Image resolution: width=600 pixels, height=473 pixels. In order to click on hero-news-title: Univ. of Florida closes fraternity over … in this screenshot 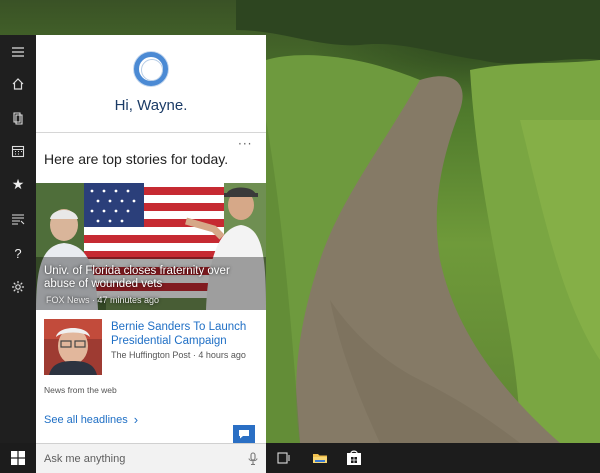, I will do `click(137, 277)`.